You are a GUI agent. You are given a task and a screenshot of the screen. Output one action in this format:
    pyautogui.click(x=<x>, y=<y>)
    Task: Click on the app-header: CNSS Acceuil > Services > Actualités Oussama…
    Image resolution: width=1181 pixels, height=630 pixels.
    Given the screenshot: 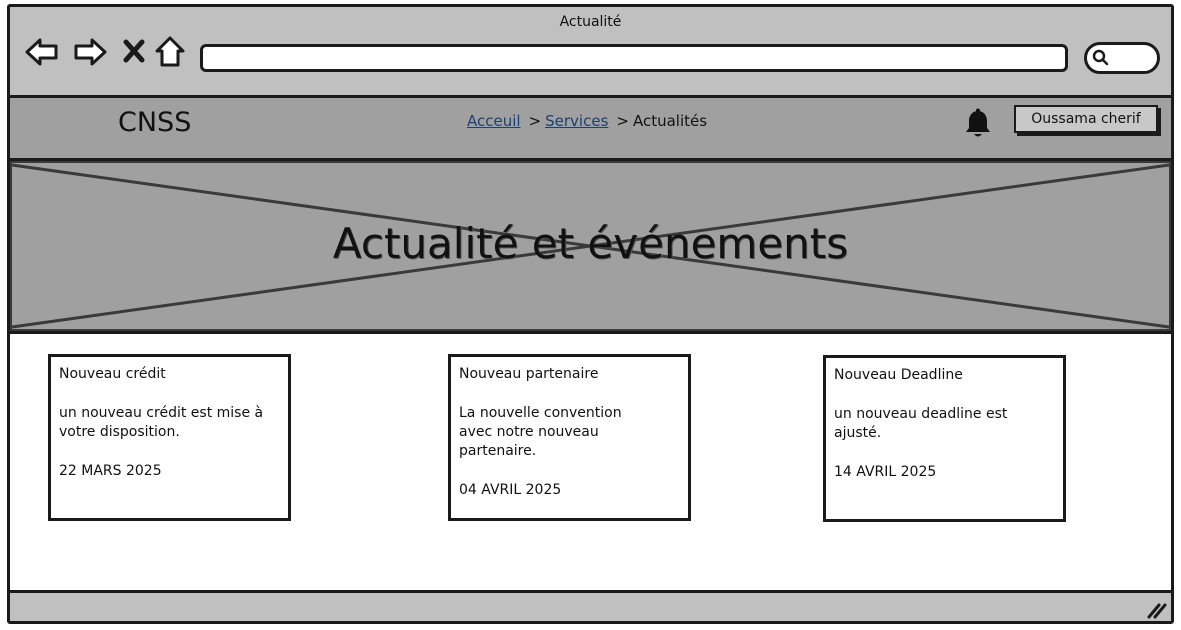 What is the action you would take?
    pyautogui.click(x=590, y=129)
    